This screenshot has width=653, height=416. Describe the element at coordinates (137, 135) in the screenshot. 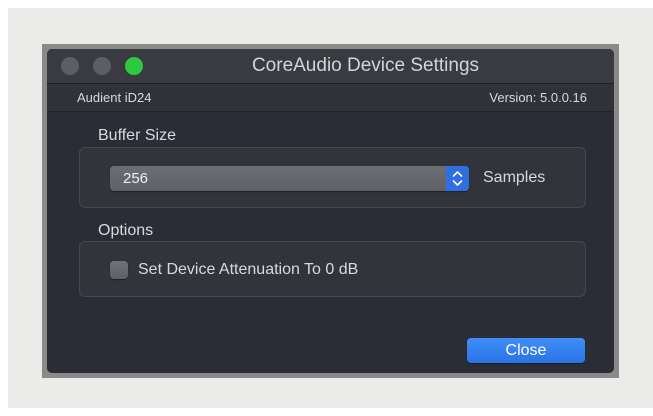

I see `buffer-size-heading: Buffer Size` at that location.